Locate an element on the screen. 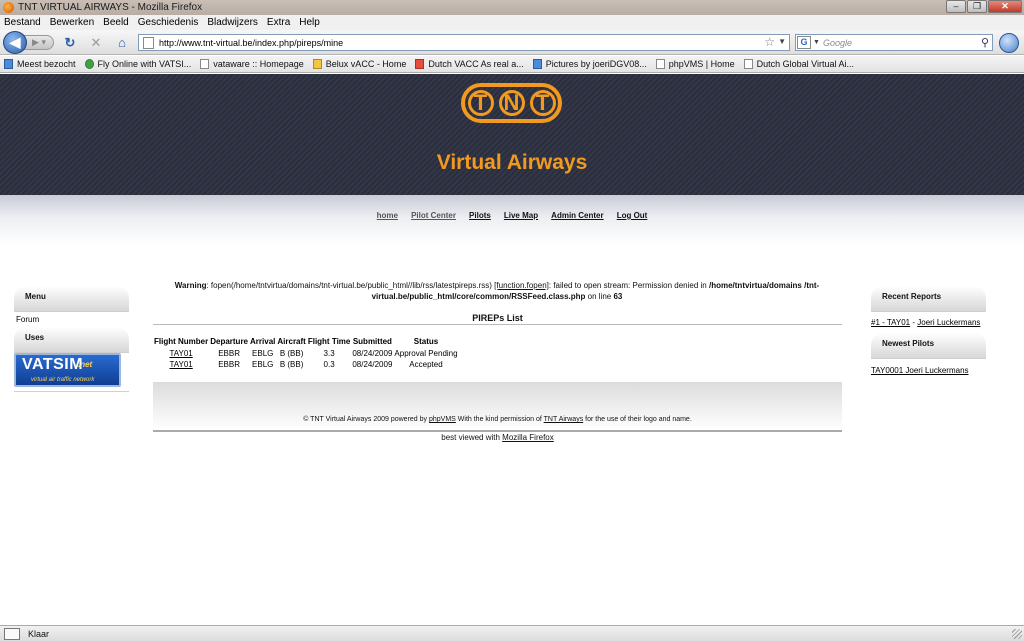  minimize-button: – is located at coordinates (956, 6).